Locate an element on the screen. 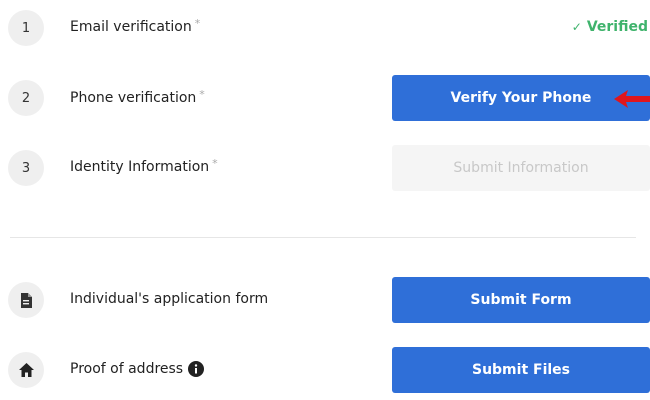 The height and width of the screenshot is (400, 650). document-label-text: Proof of address is located at coordinates (127, 369).